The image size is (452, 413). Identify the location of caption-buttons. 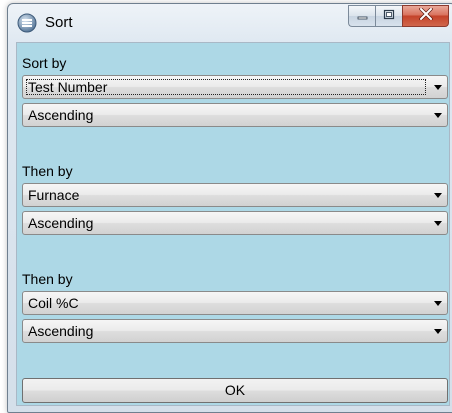
(398, 16).